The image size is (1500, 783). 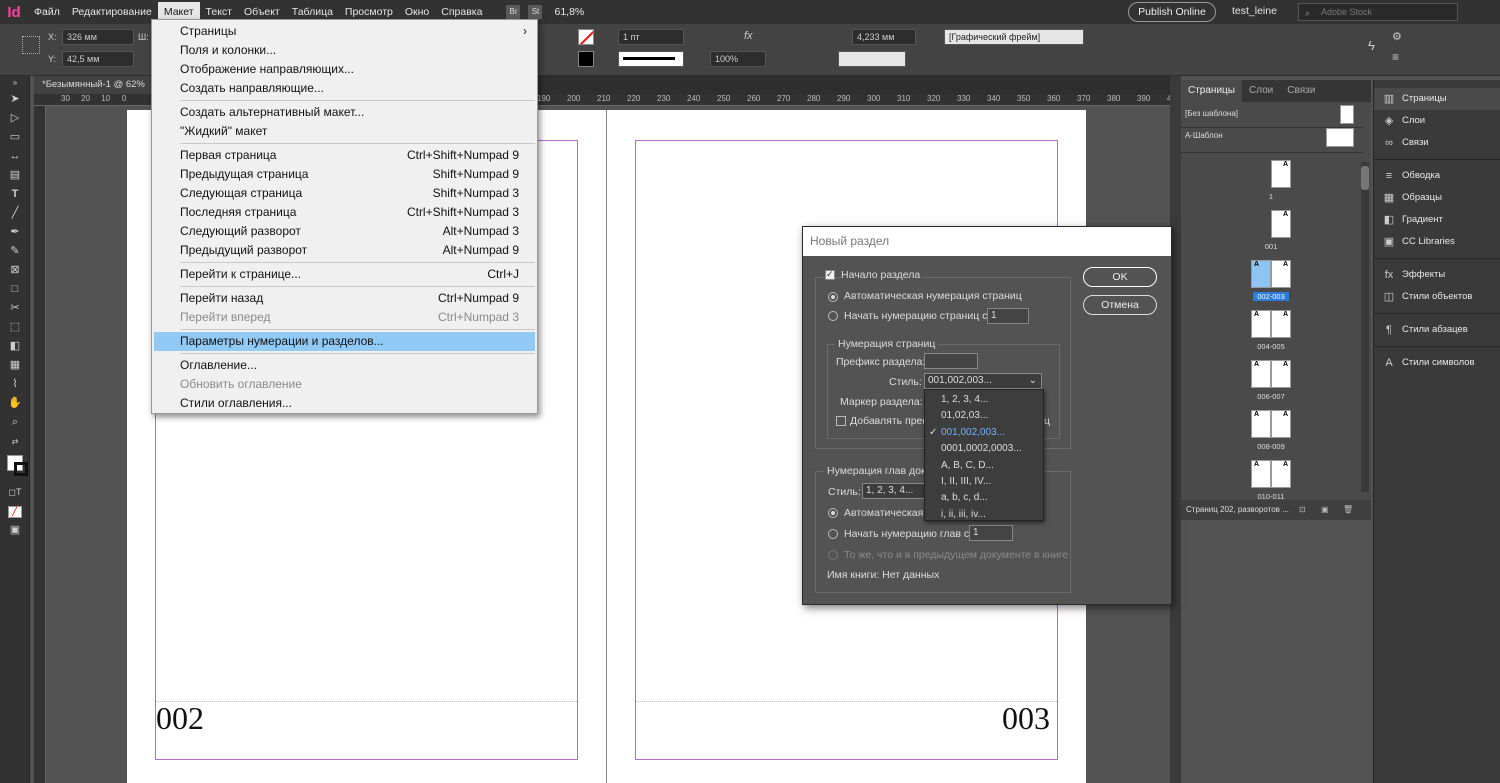 I want to click on type-tool-icon: T, so click(x=15, y=194).